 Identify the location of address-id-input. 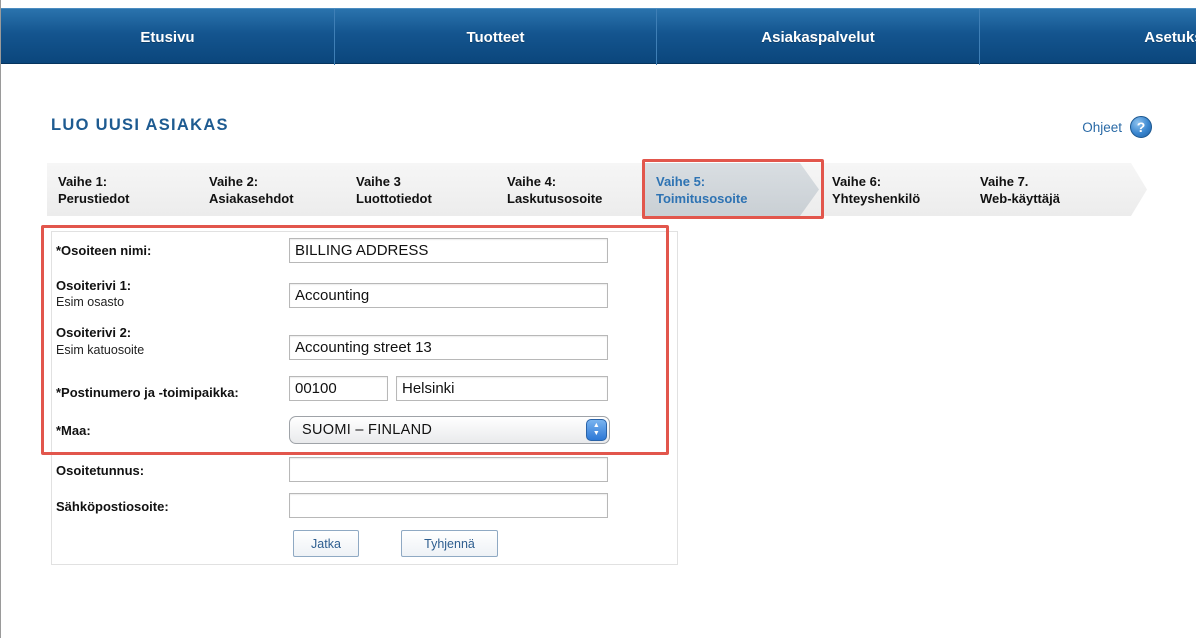
(448, 469).